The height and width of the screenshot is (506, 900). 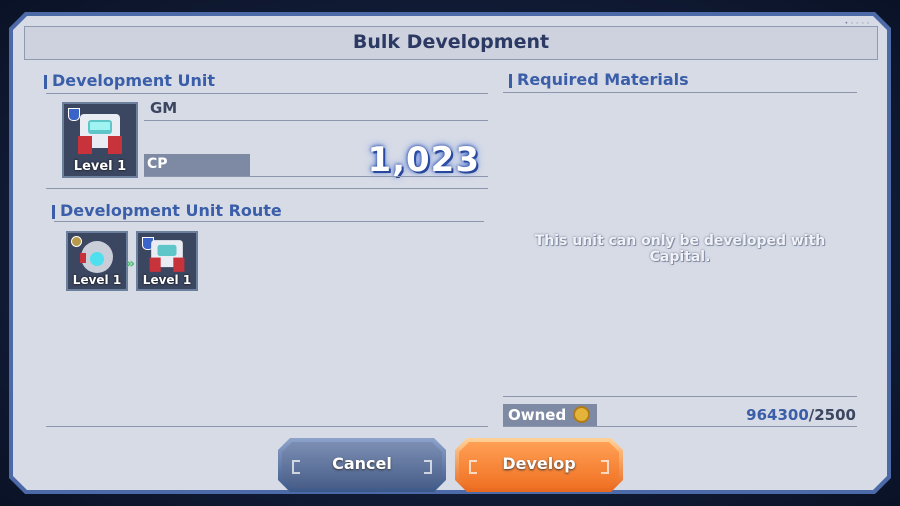 I want to click on develop-button: Develop, so click(x=539, y=465).